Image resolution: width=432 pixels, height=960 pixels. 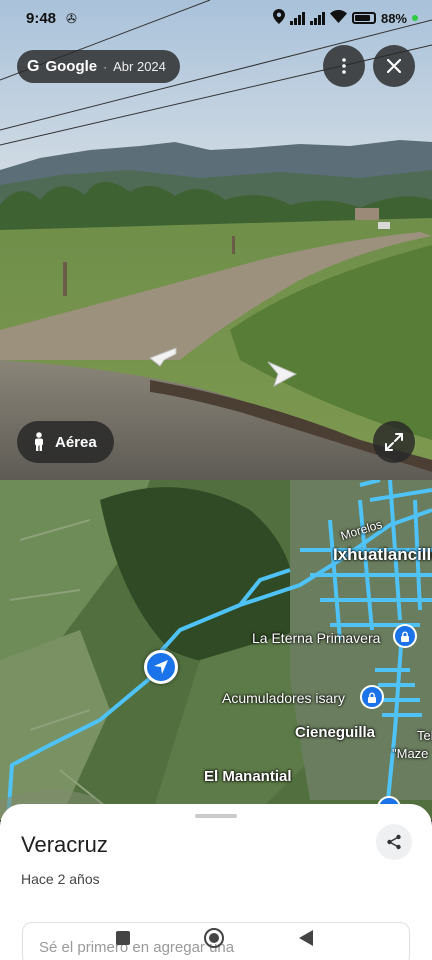 I want to click on clock: 9:48, so click(x=41, y=18).